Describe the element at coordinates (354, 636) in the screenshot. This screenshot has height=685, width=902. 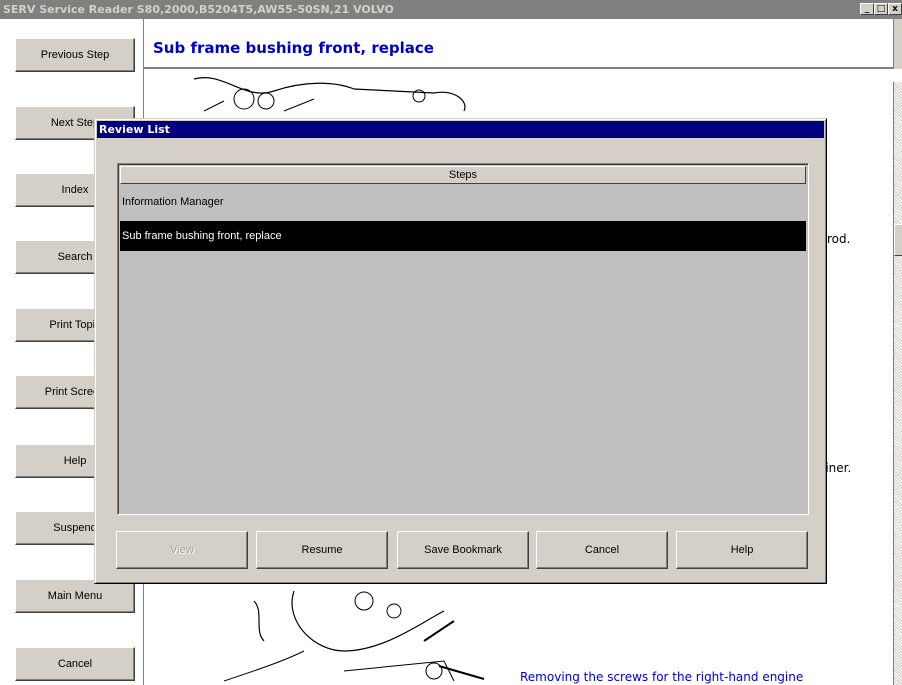
I see `illustration-bottom` at that location.